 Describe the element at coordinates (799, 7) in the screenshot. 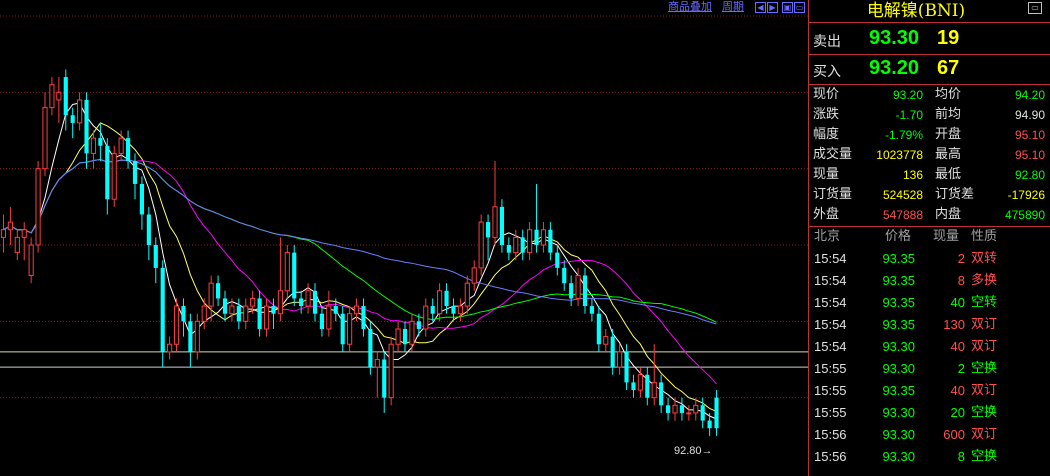

I see `window-icon: ▭` at that location.